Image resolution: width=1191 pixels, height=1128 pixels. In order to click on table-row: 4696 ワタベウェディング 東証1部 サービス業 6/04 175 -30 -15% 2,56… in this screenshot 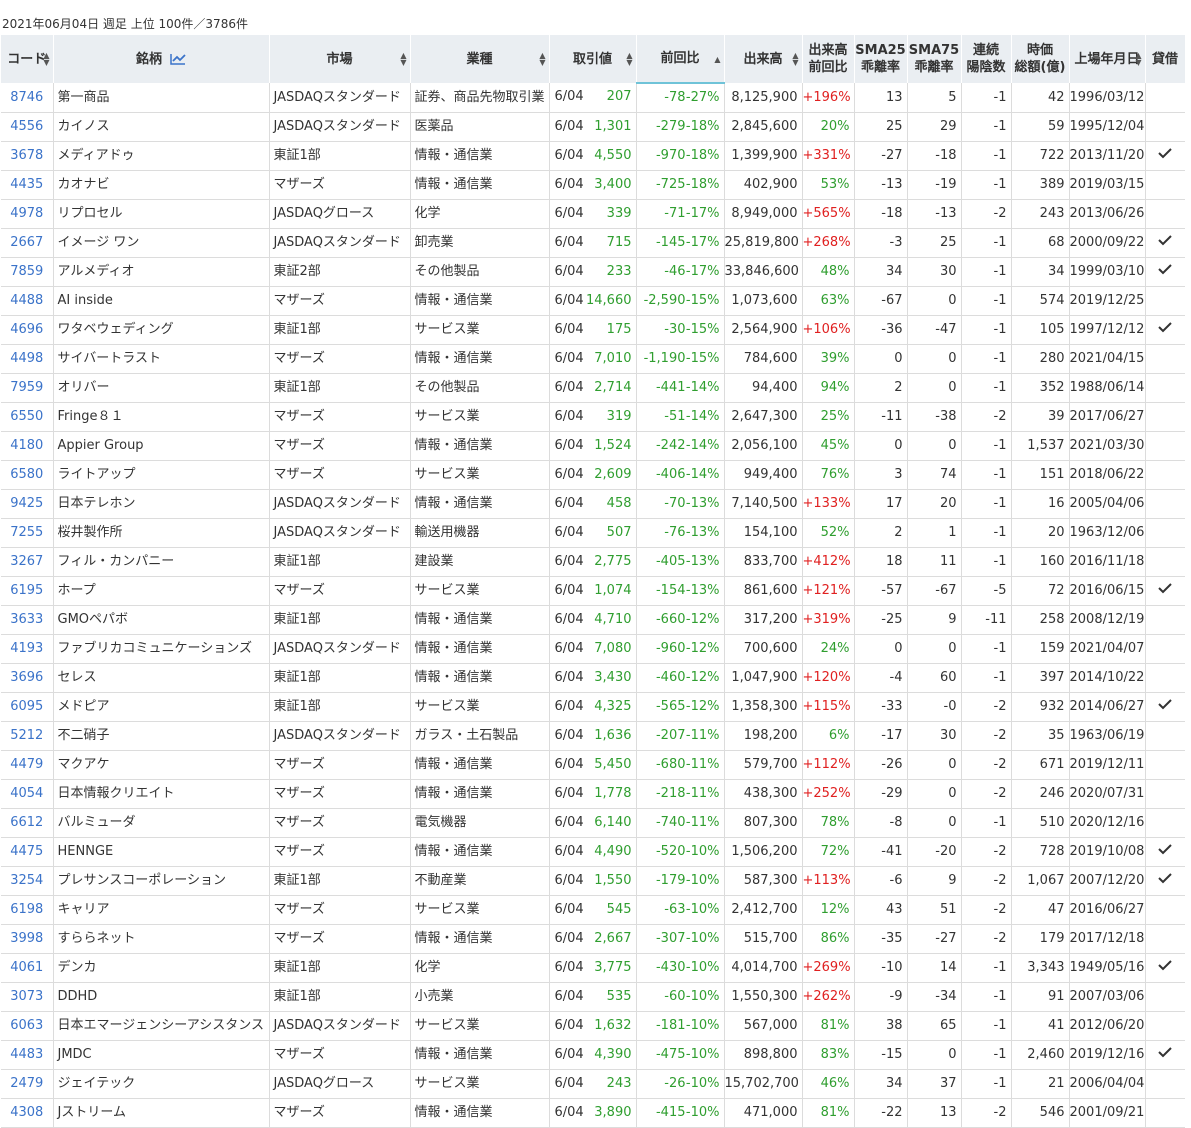, I will do `click(593, 330)`.